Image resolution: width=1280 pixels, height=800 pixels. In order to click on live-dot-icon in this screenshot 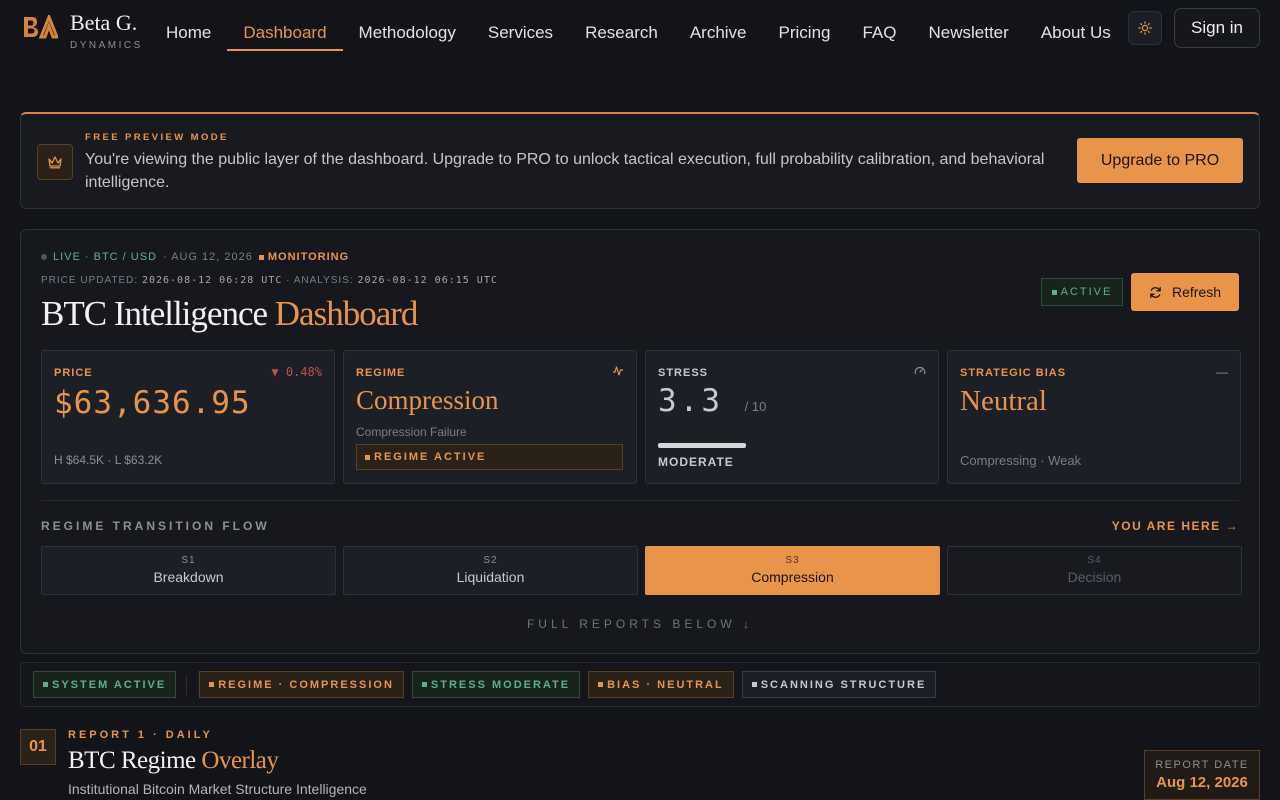, I will do `click(44, 257)`.